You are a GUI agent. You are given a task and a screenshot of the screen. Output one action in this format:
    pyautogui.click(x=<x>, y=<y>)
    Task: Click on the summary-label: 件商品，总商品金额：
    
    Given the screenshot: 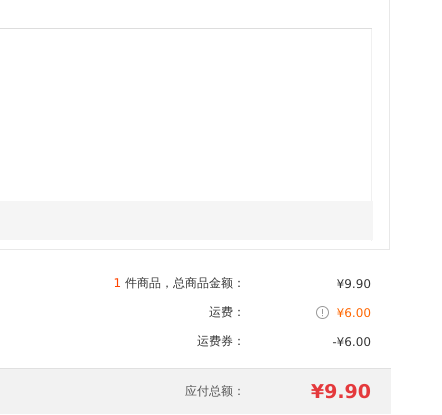 What is the action you would take?
    pyautogui.click(x=185, y=283)
    